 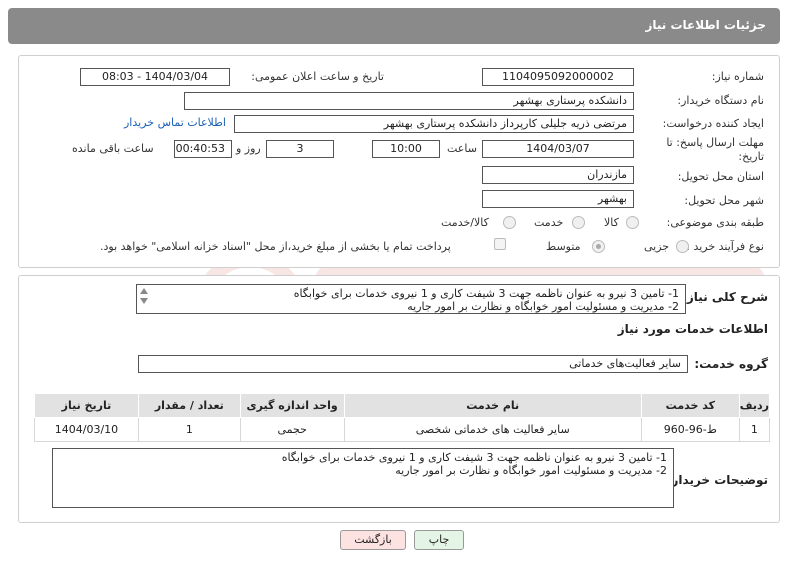 I want to click on col-need-date: تاریخ نیاز, so click(x=86, y=405).